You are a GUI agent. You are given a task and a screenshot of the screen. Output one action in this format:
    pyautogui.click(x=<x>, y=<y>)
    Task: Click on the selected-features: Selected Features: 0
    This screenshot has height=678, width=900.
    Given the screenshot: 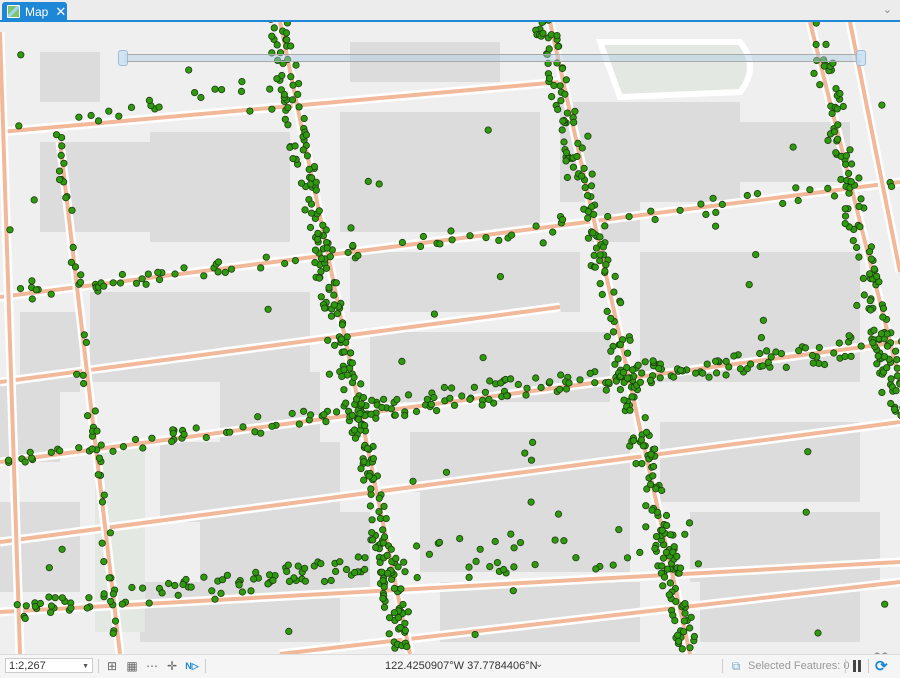 What is the action you would take?
    pyautogui.click(x=799, y=666)
    